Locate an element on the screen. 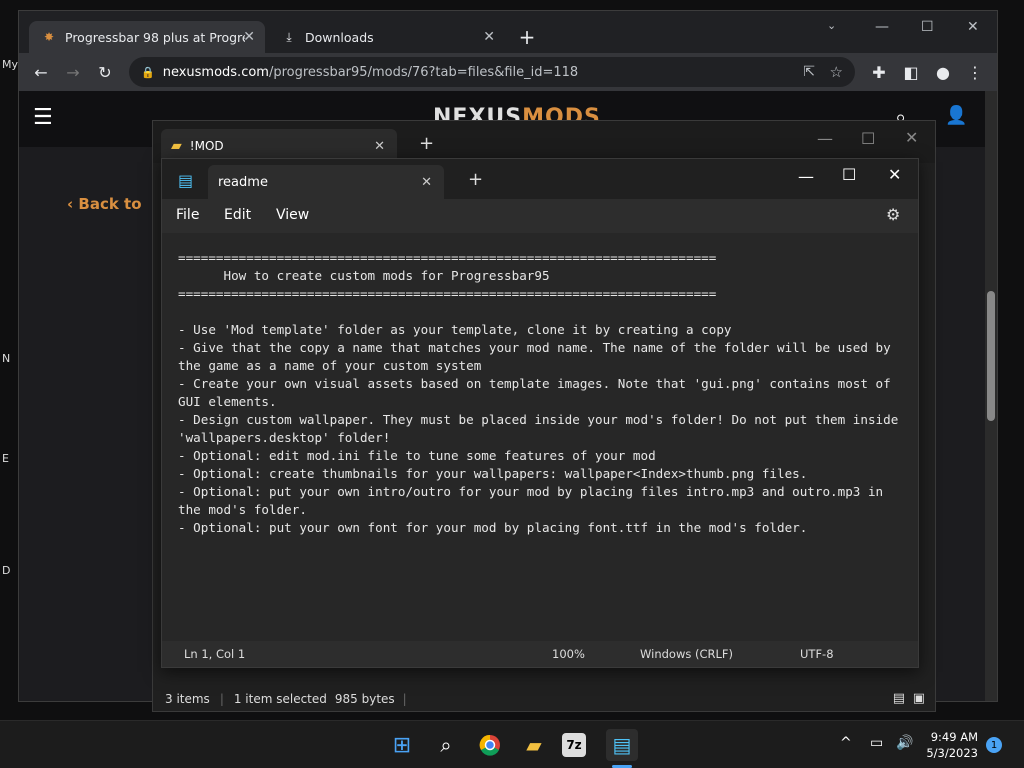 This screenshot has height=768, width=1024. chevron-up-icon: ^ is located at coordinates (846, 743).